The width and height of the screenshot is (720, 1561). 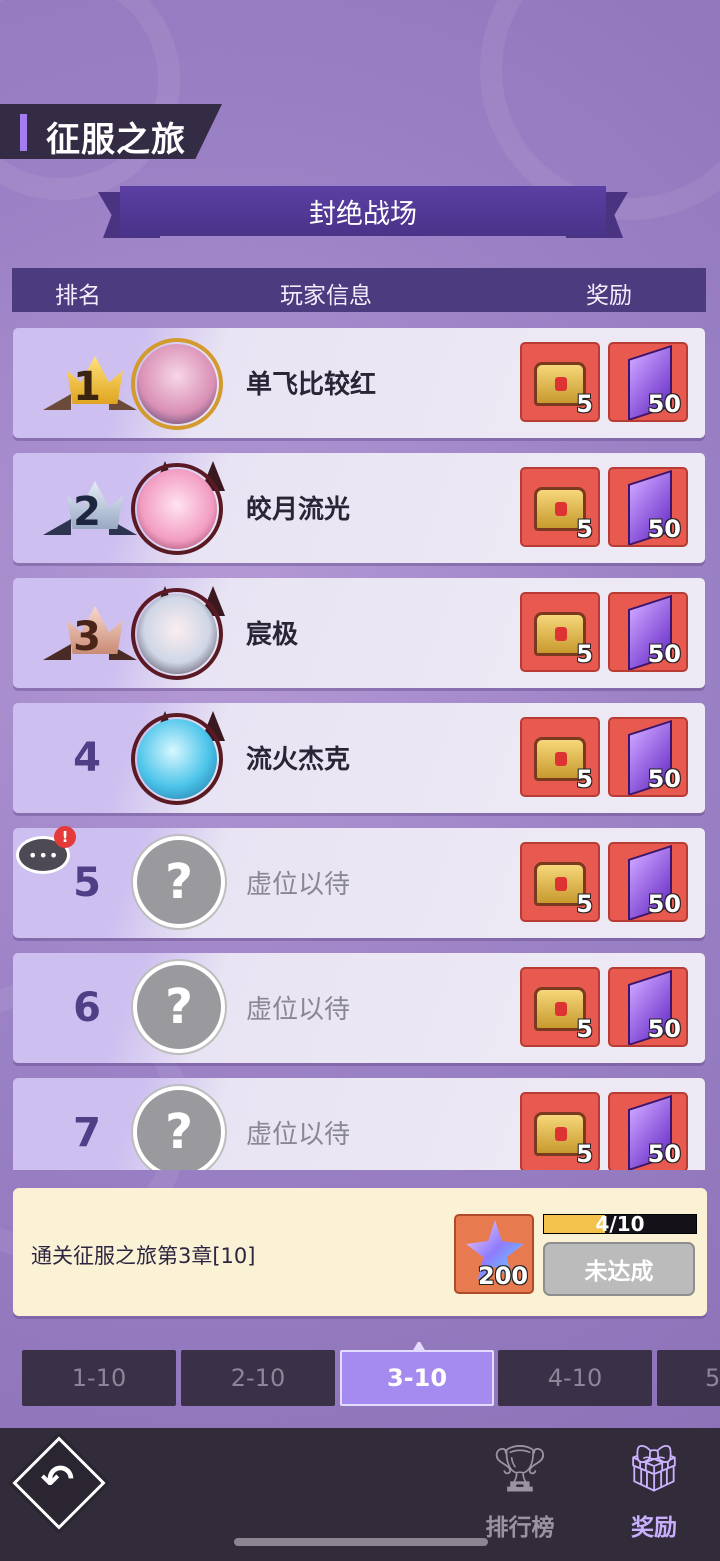 What do you see at coordinates (298, 760) in the screenshot?
I see `player-name: 流火杰克` at bounding box center [298, 760].